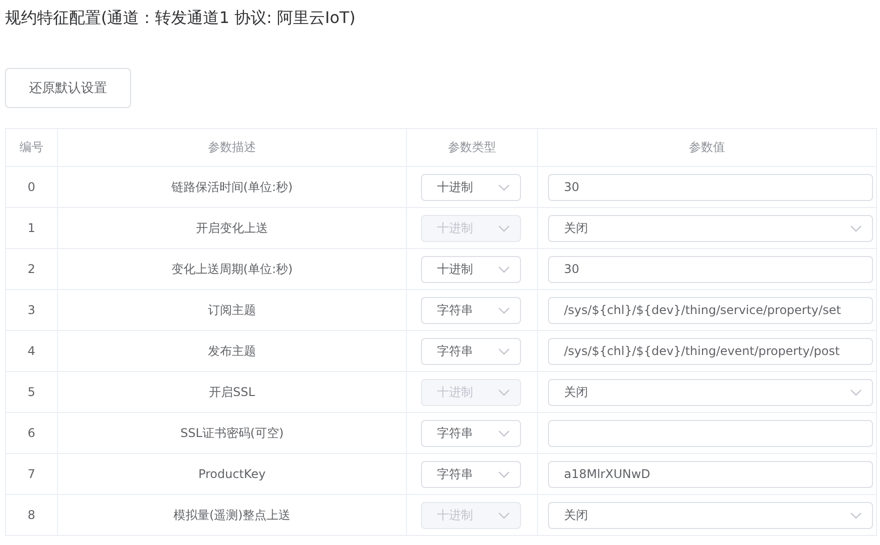 The height and width of the screenshot is (545, 880). Describe the element at coordinates (710, 433) in the screenshot. I see `value-input-field` at that location.